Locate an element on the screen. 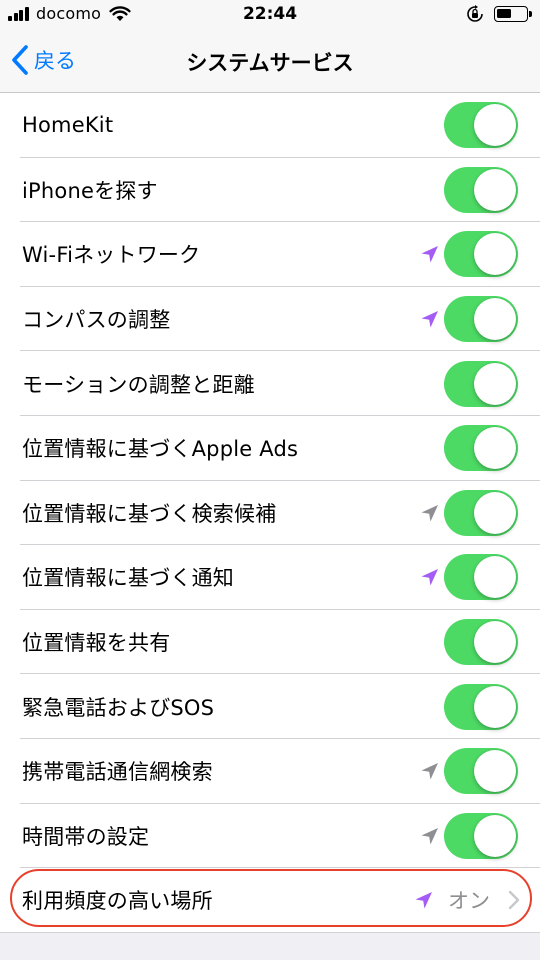  row-label: 位置情報に基づく通知 is located at coordinates (128, 578).